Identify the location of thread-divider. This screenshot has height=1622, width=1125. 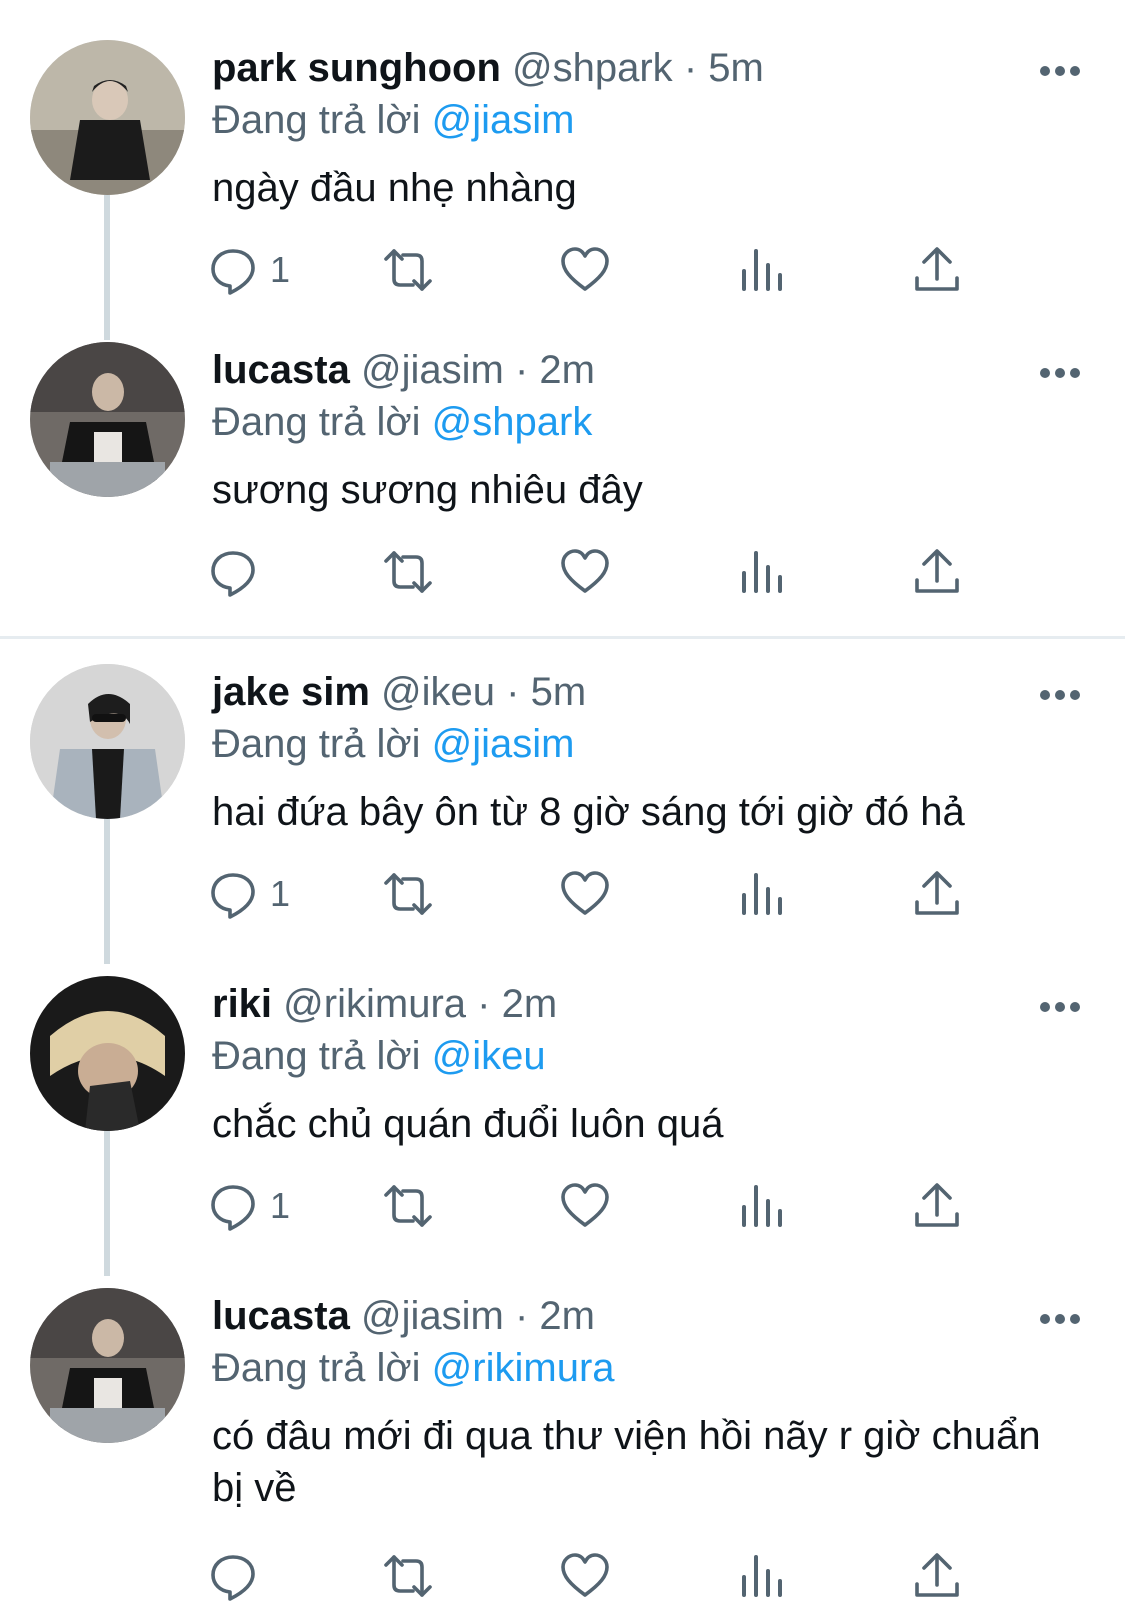
(562, 637).